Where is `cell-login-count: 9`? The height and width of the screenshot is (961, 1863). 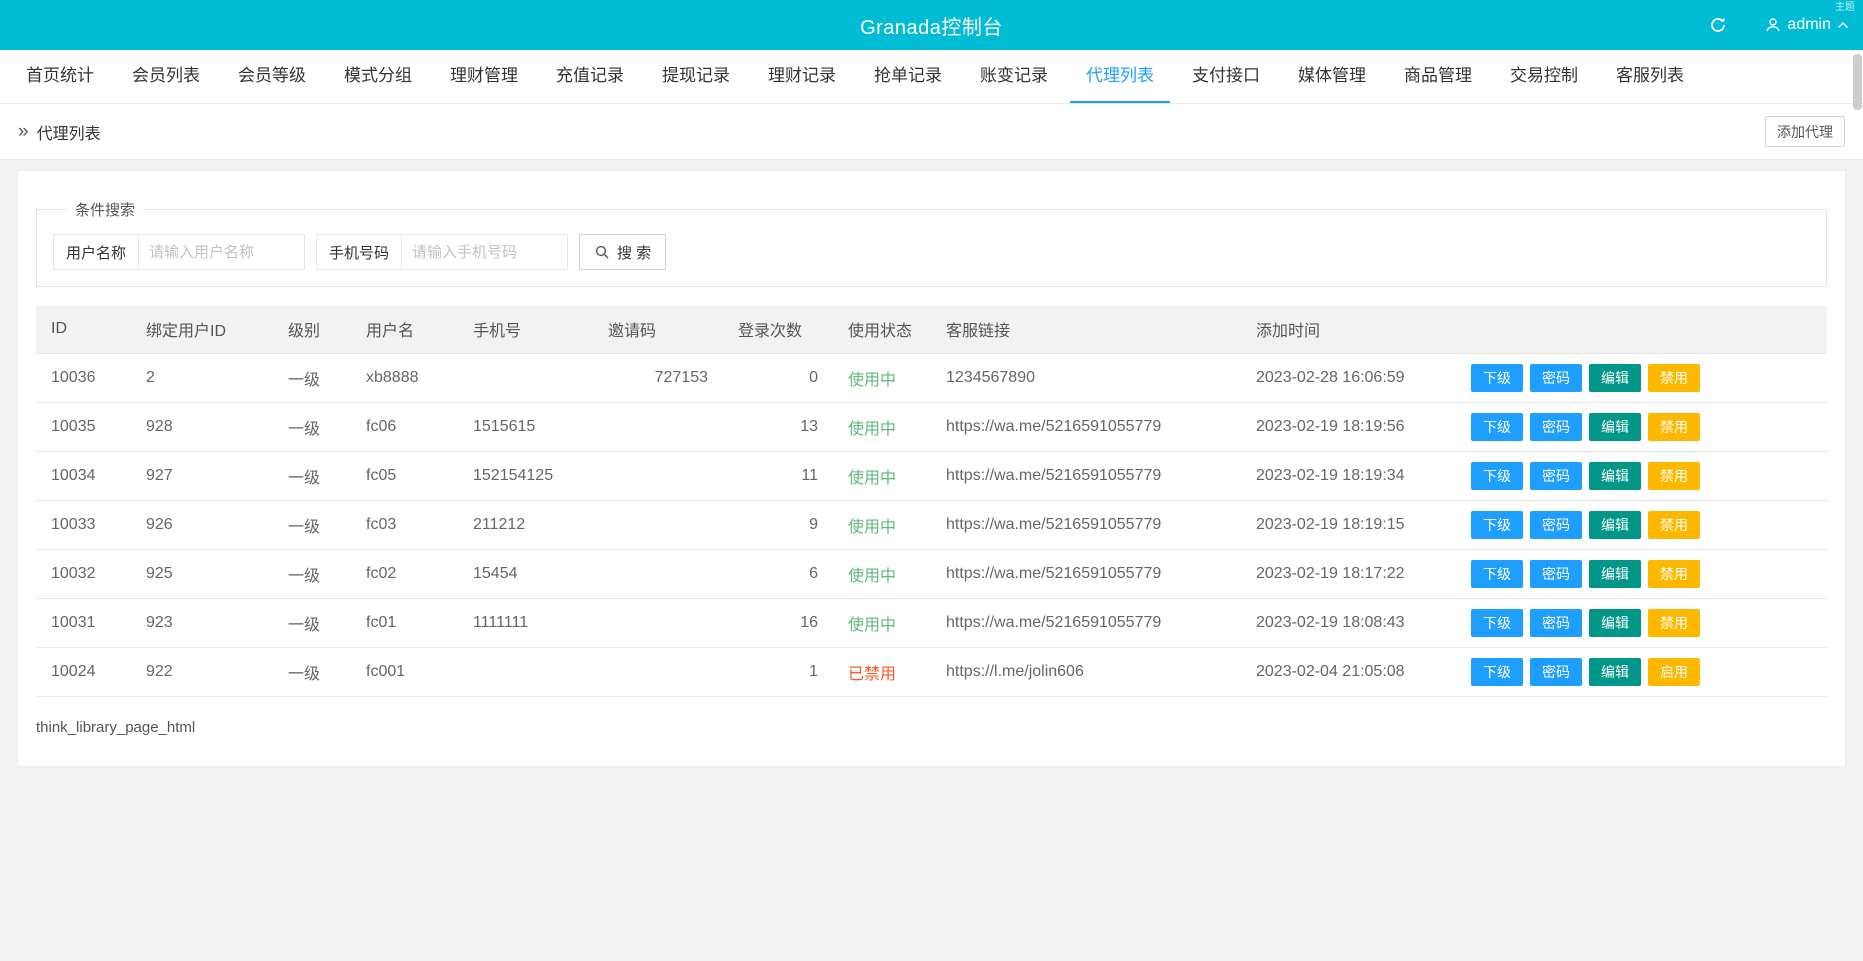
cell-login-count: 9 is located at coordinates (778, 525).